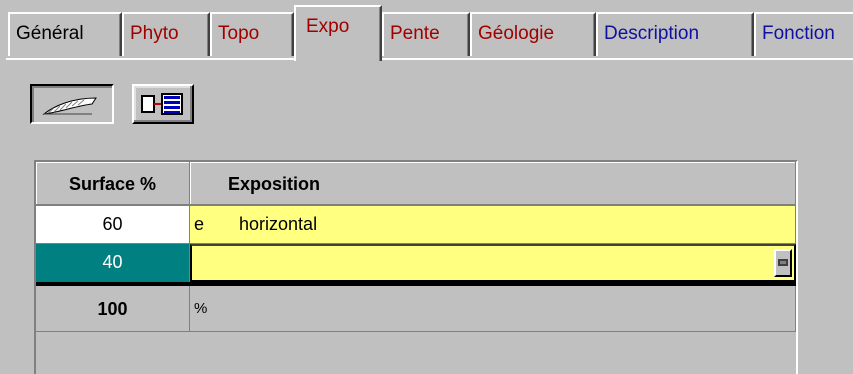 The width and height of the screenshot is (853, 374). What do you see at coordinates (533, 34) in the screenshot?
I see `tab-geologie: Géologie` at bounding box center [533, 34].